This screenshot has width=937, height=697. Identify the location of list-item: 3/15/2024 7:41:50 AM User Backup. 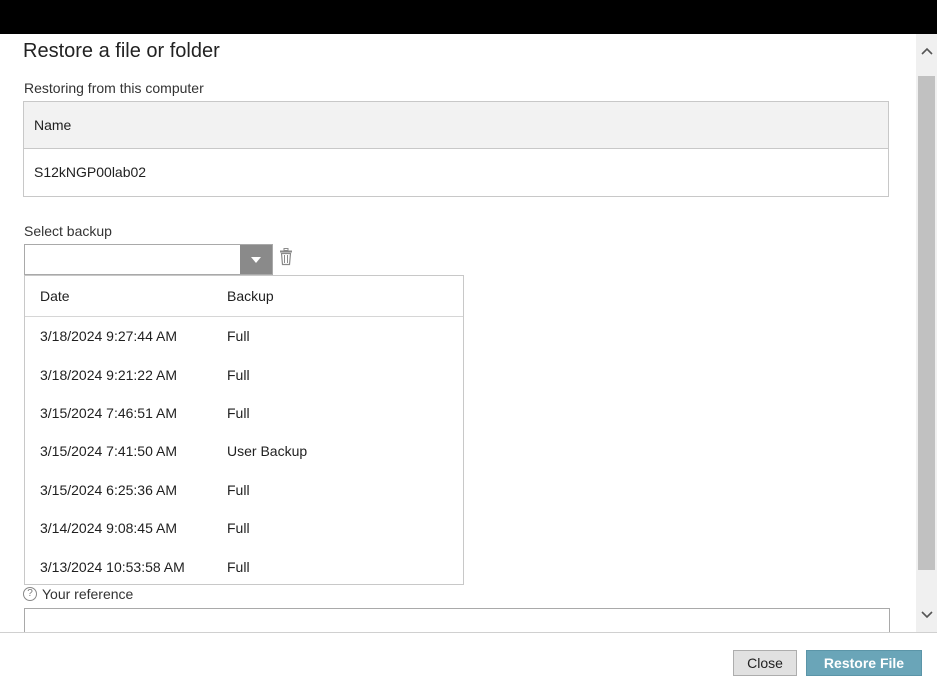
(244, 451).